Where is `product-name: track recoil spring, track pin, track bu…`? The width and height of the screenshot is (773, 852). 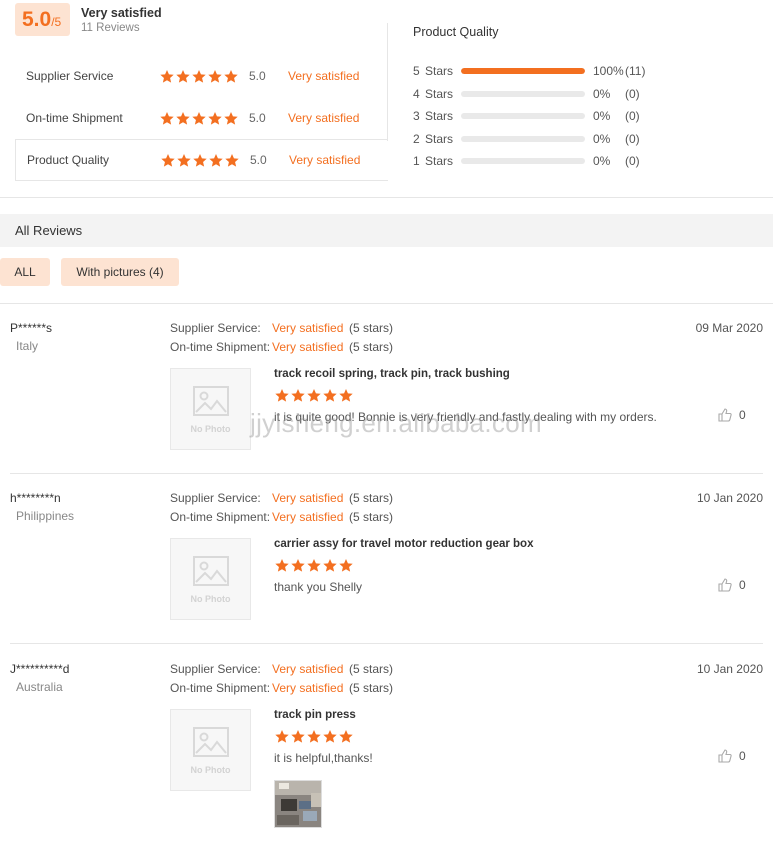 product-name: track recoil spring, track pin, track bu… is located at coordinates (392, 374).